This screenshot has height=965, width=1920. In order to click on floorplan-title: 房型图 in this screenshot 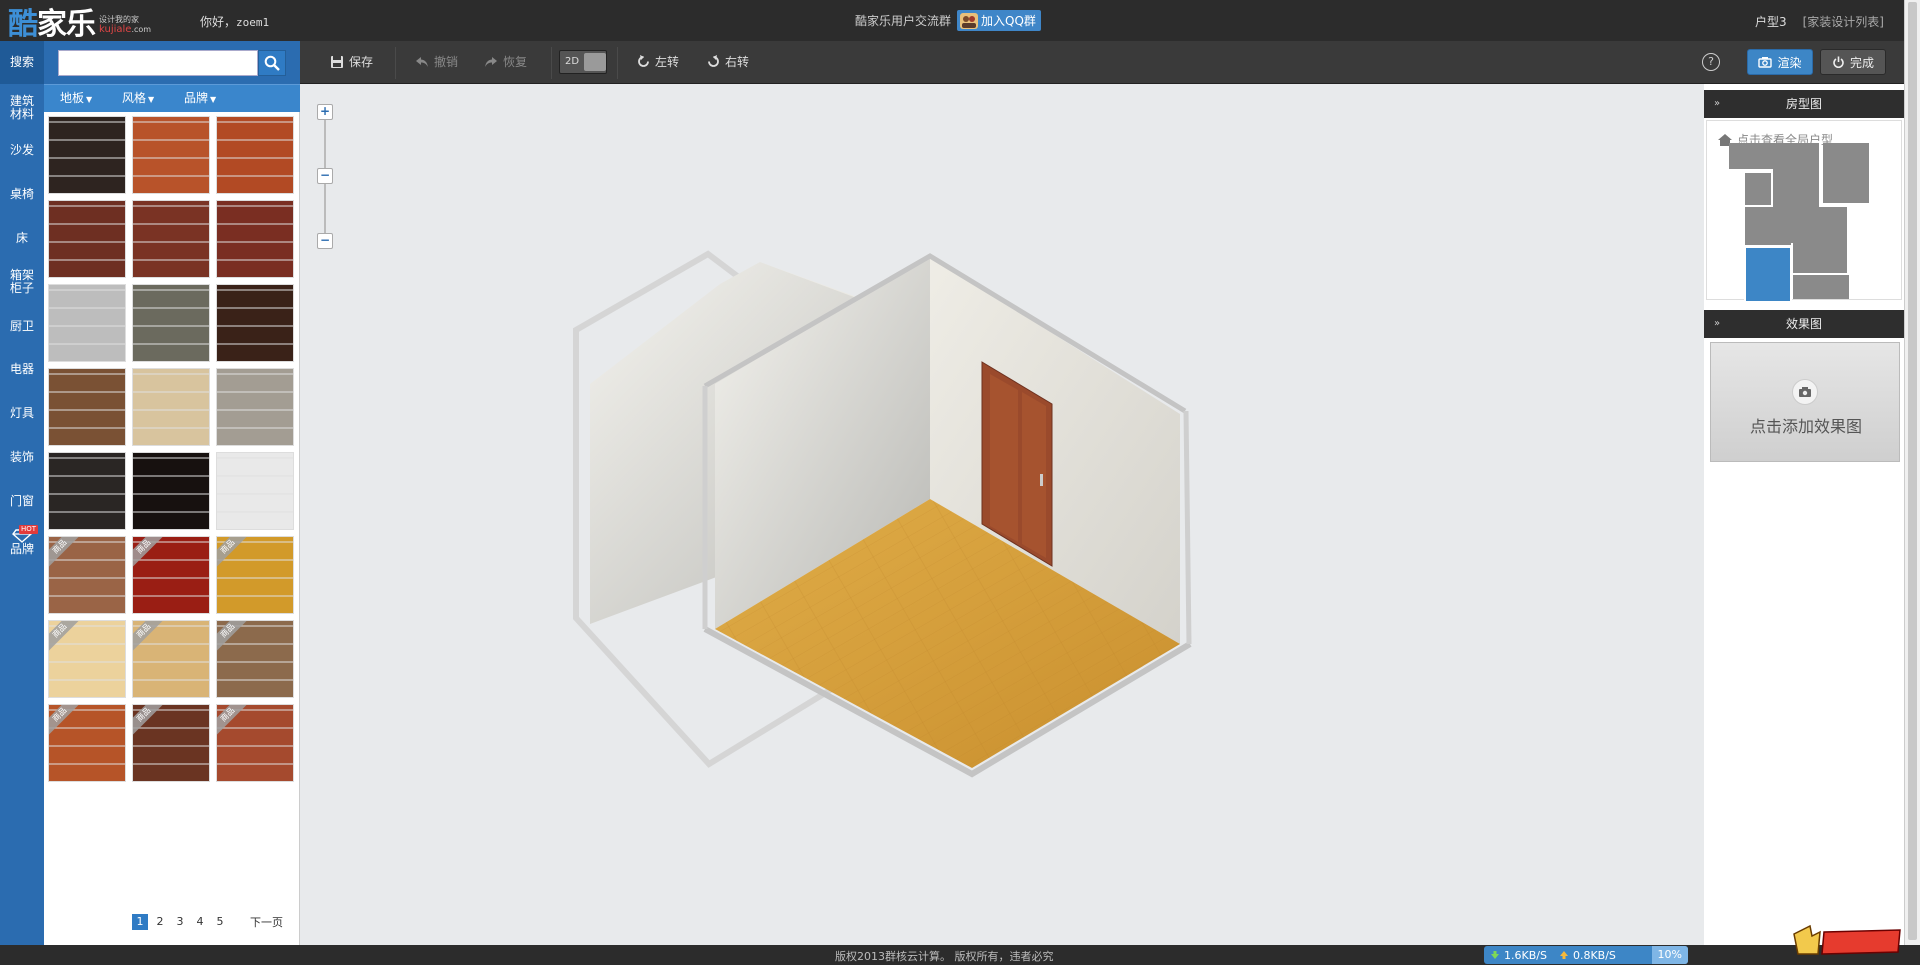, I will do `click(1803, 104)`.